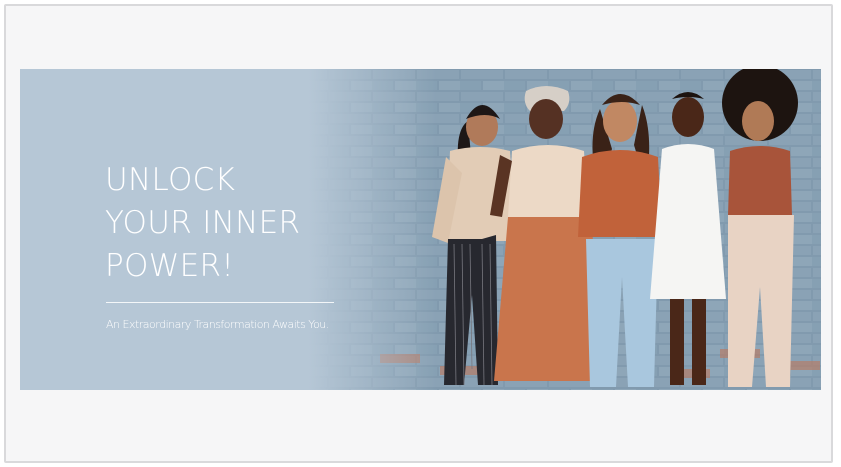 The width and height of the screenshot is (841, 467). I want to click on headline-divider, so click(220, 302).